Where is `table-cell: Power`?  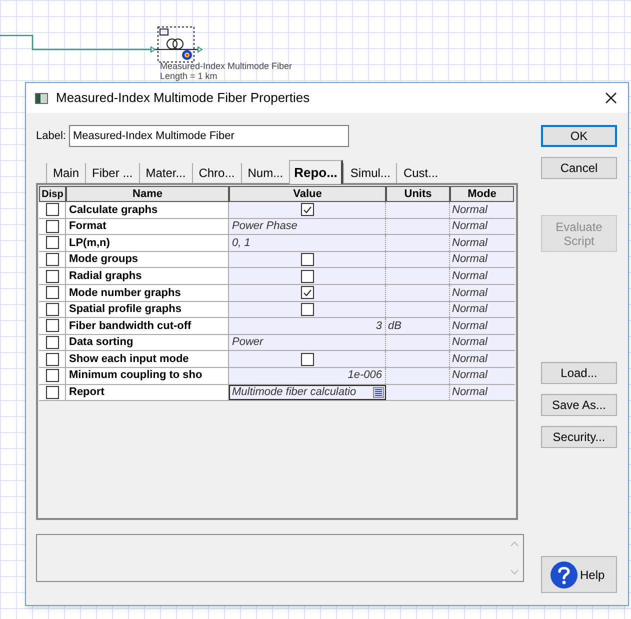 table-cell: Power is located at coordinates (307, 342).